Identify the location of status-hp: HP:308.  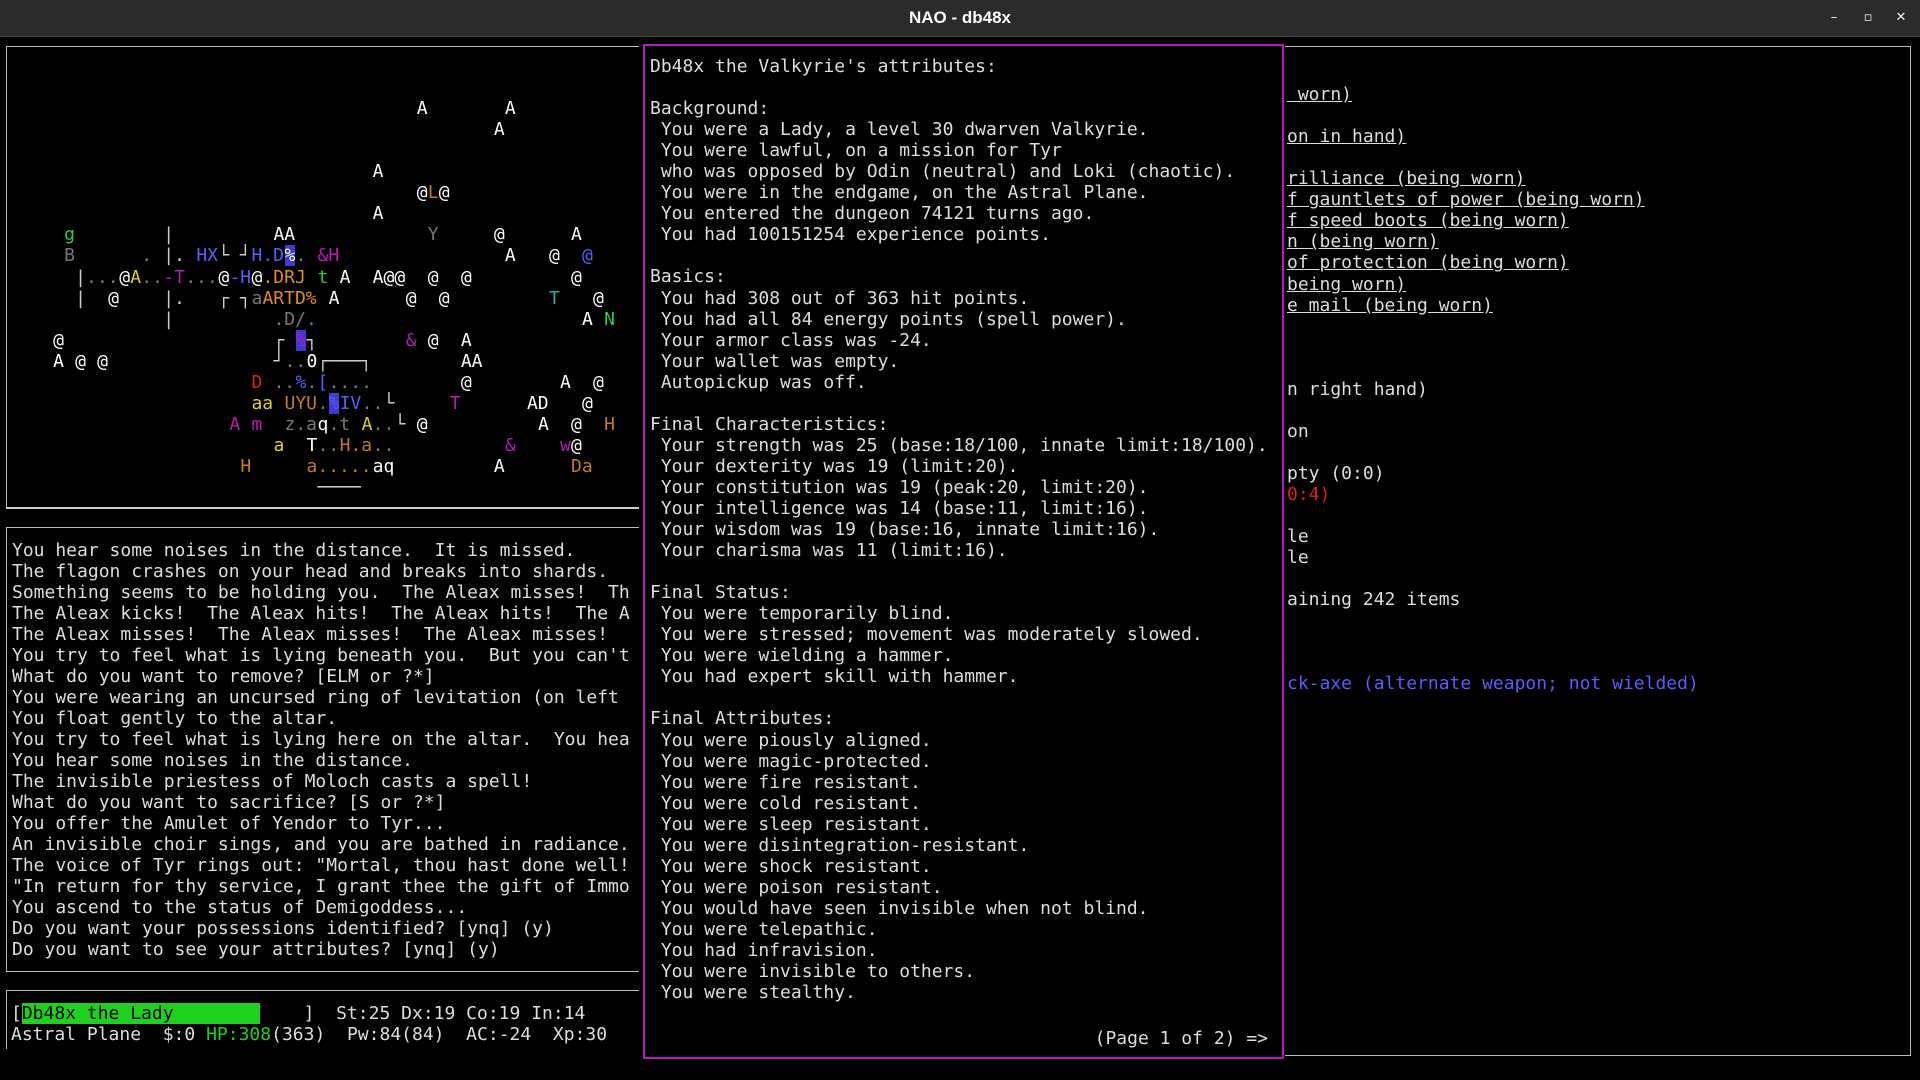
(239, 1034).